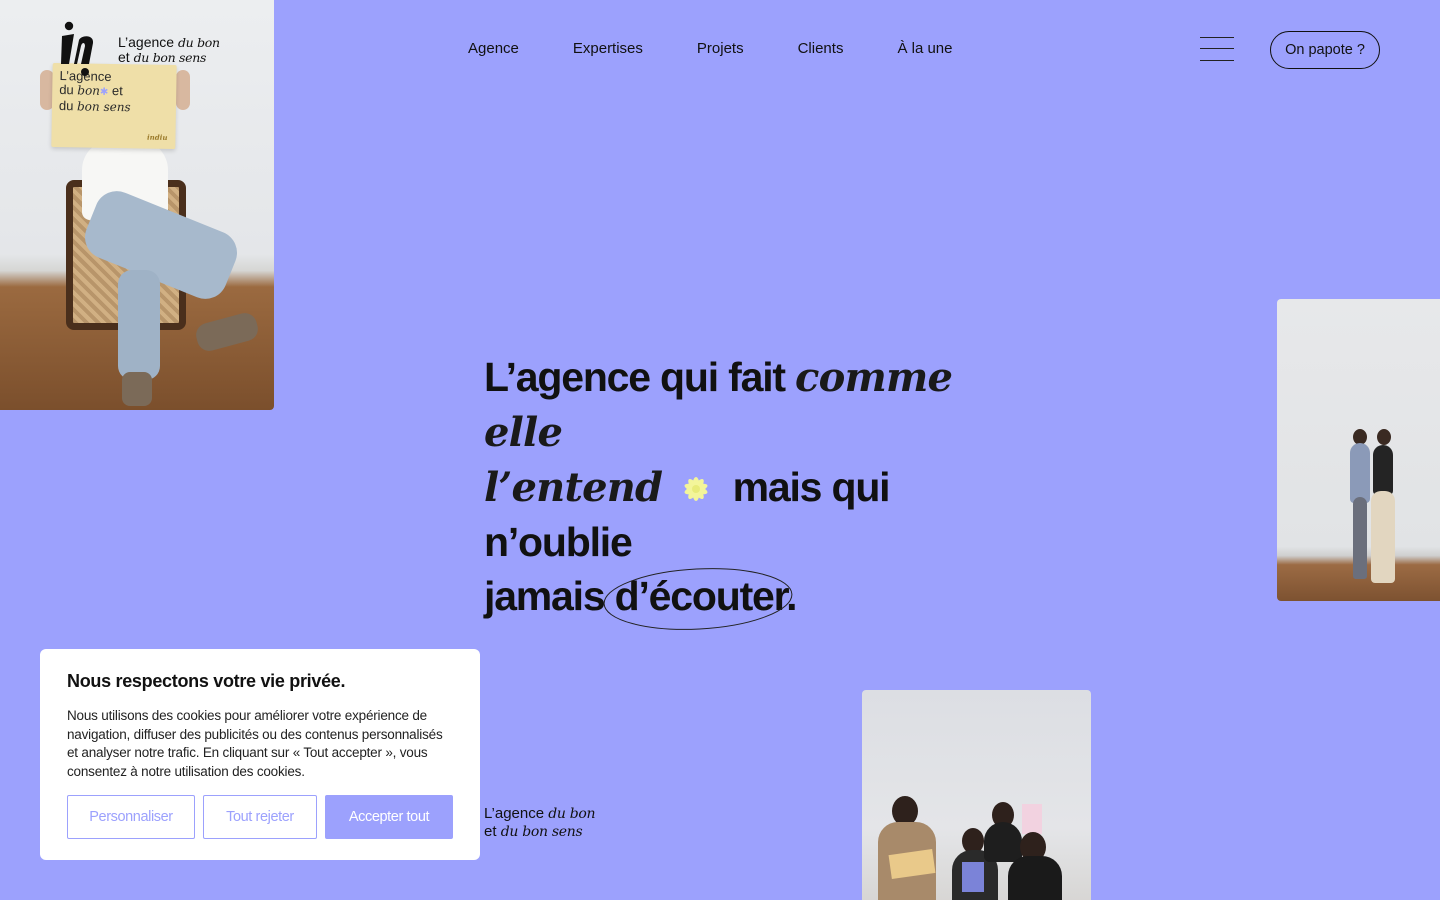 The image size is (1440, 900). Describe the element at coordinates (973, 877) in the screenshot. I see `magazine` at that location.